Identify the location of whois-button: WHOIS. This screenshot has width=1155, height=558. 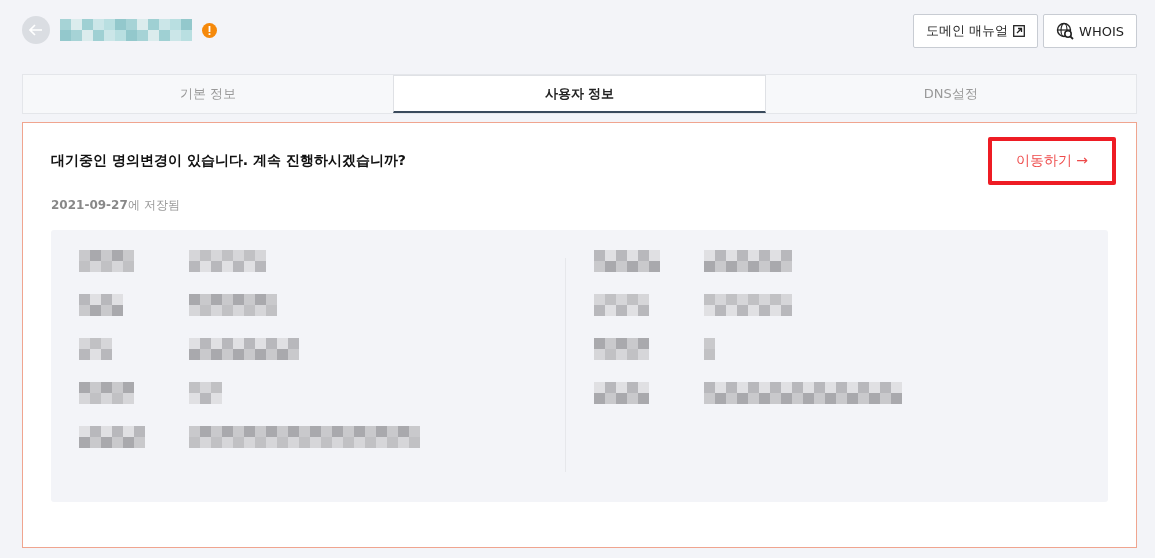
(1090, 31).